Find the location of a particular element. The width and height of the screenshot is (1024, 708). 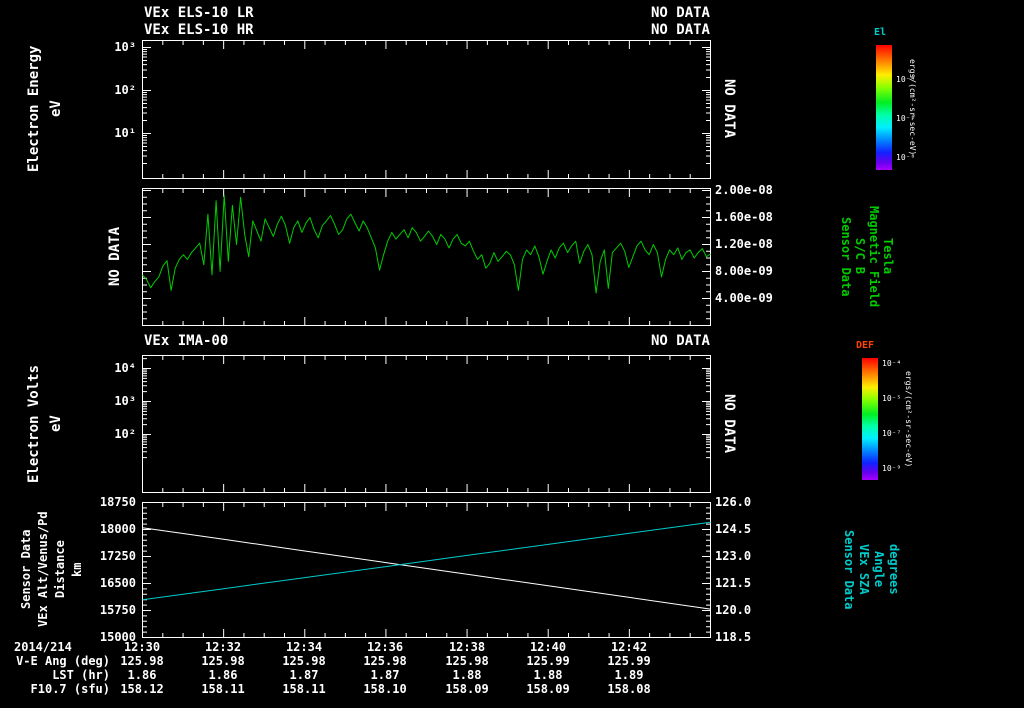

colorbar-els-title: El is located at coordinates (880, 32).